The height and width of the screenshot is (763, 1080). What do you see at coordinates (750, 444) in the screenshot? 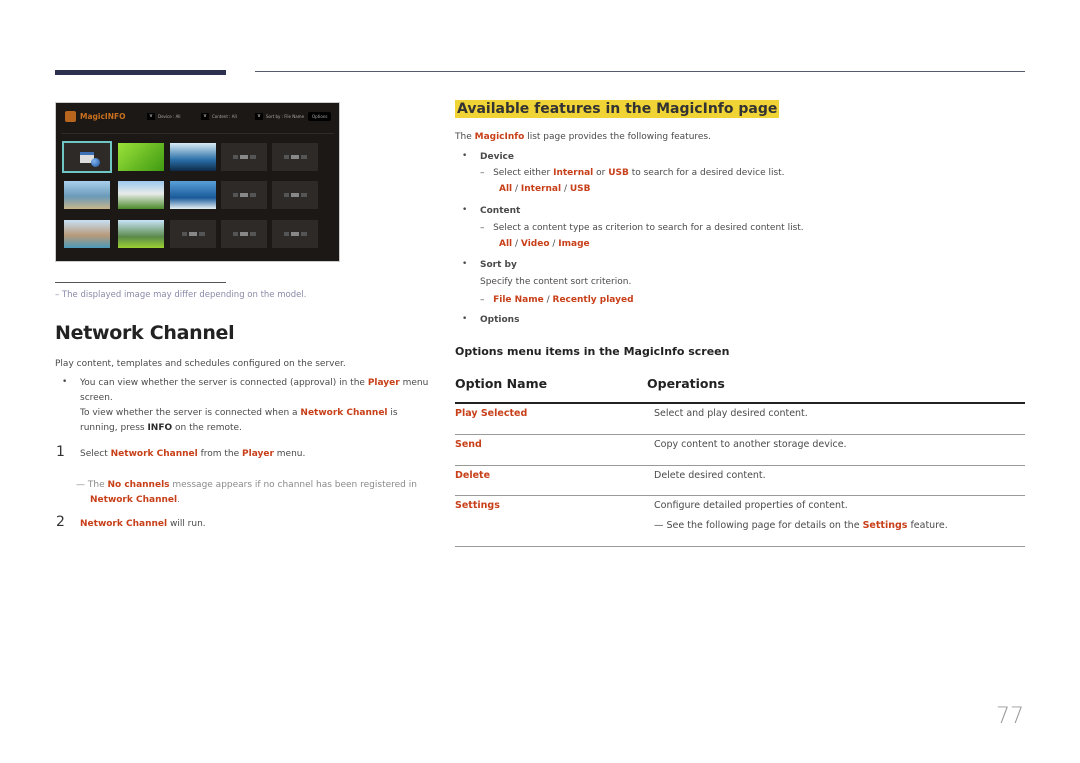
I see `option-desc: Copy content to another storage device.` at bounding box center [750, 444].